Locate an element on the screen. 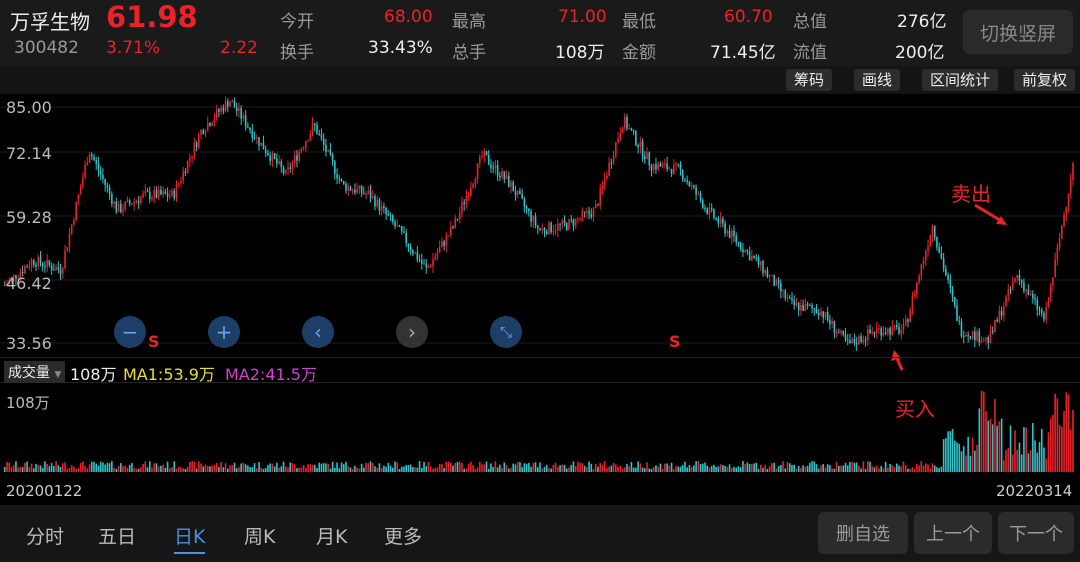  tab-five-day: 五日 is located at coordinates (117, 535).